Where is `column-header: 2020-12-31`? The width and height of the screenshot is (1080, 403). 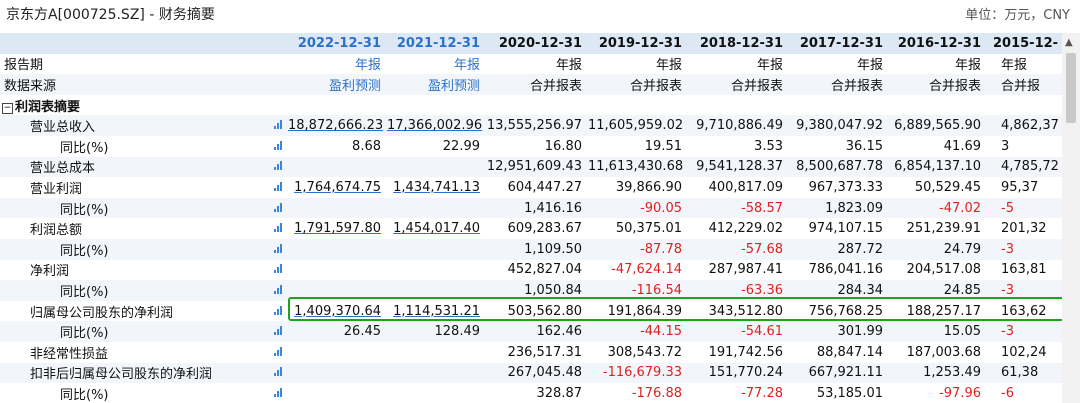 column-header: 2020-12-31 is located at coordinates (537, 43).